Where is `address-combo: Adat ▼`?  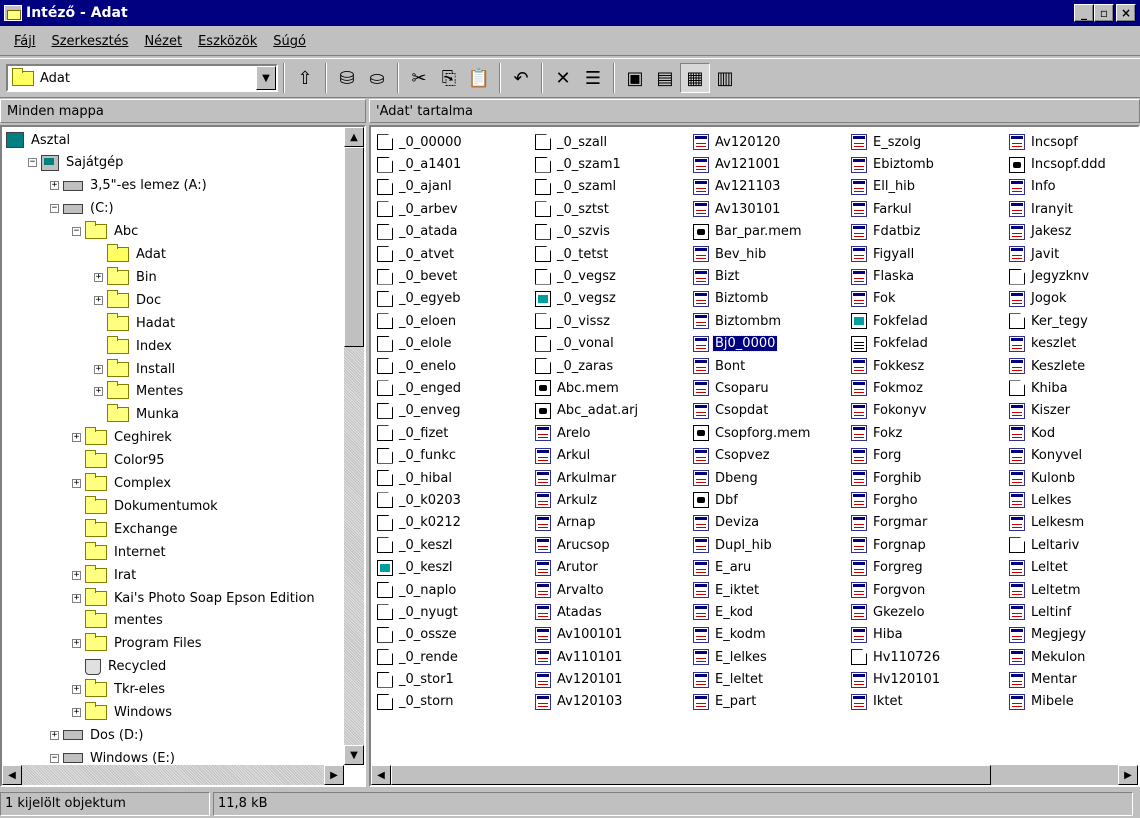 address-combo: Adat ▼ is located at coordinates (142, 78).